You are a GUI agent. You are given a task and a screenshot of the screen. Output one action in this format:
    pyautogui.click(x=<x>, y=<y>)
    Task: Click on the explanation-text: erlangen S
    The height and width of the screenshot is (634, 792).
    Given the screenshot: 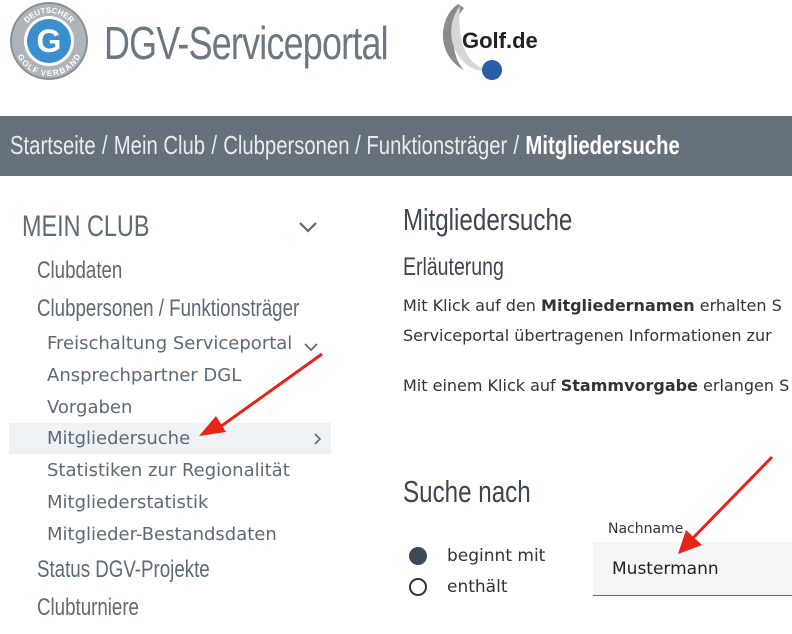 What is the action you would take?
    pyautogui.click(x=743, y=385)
    